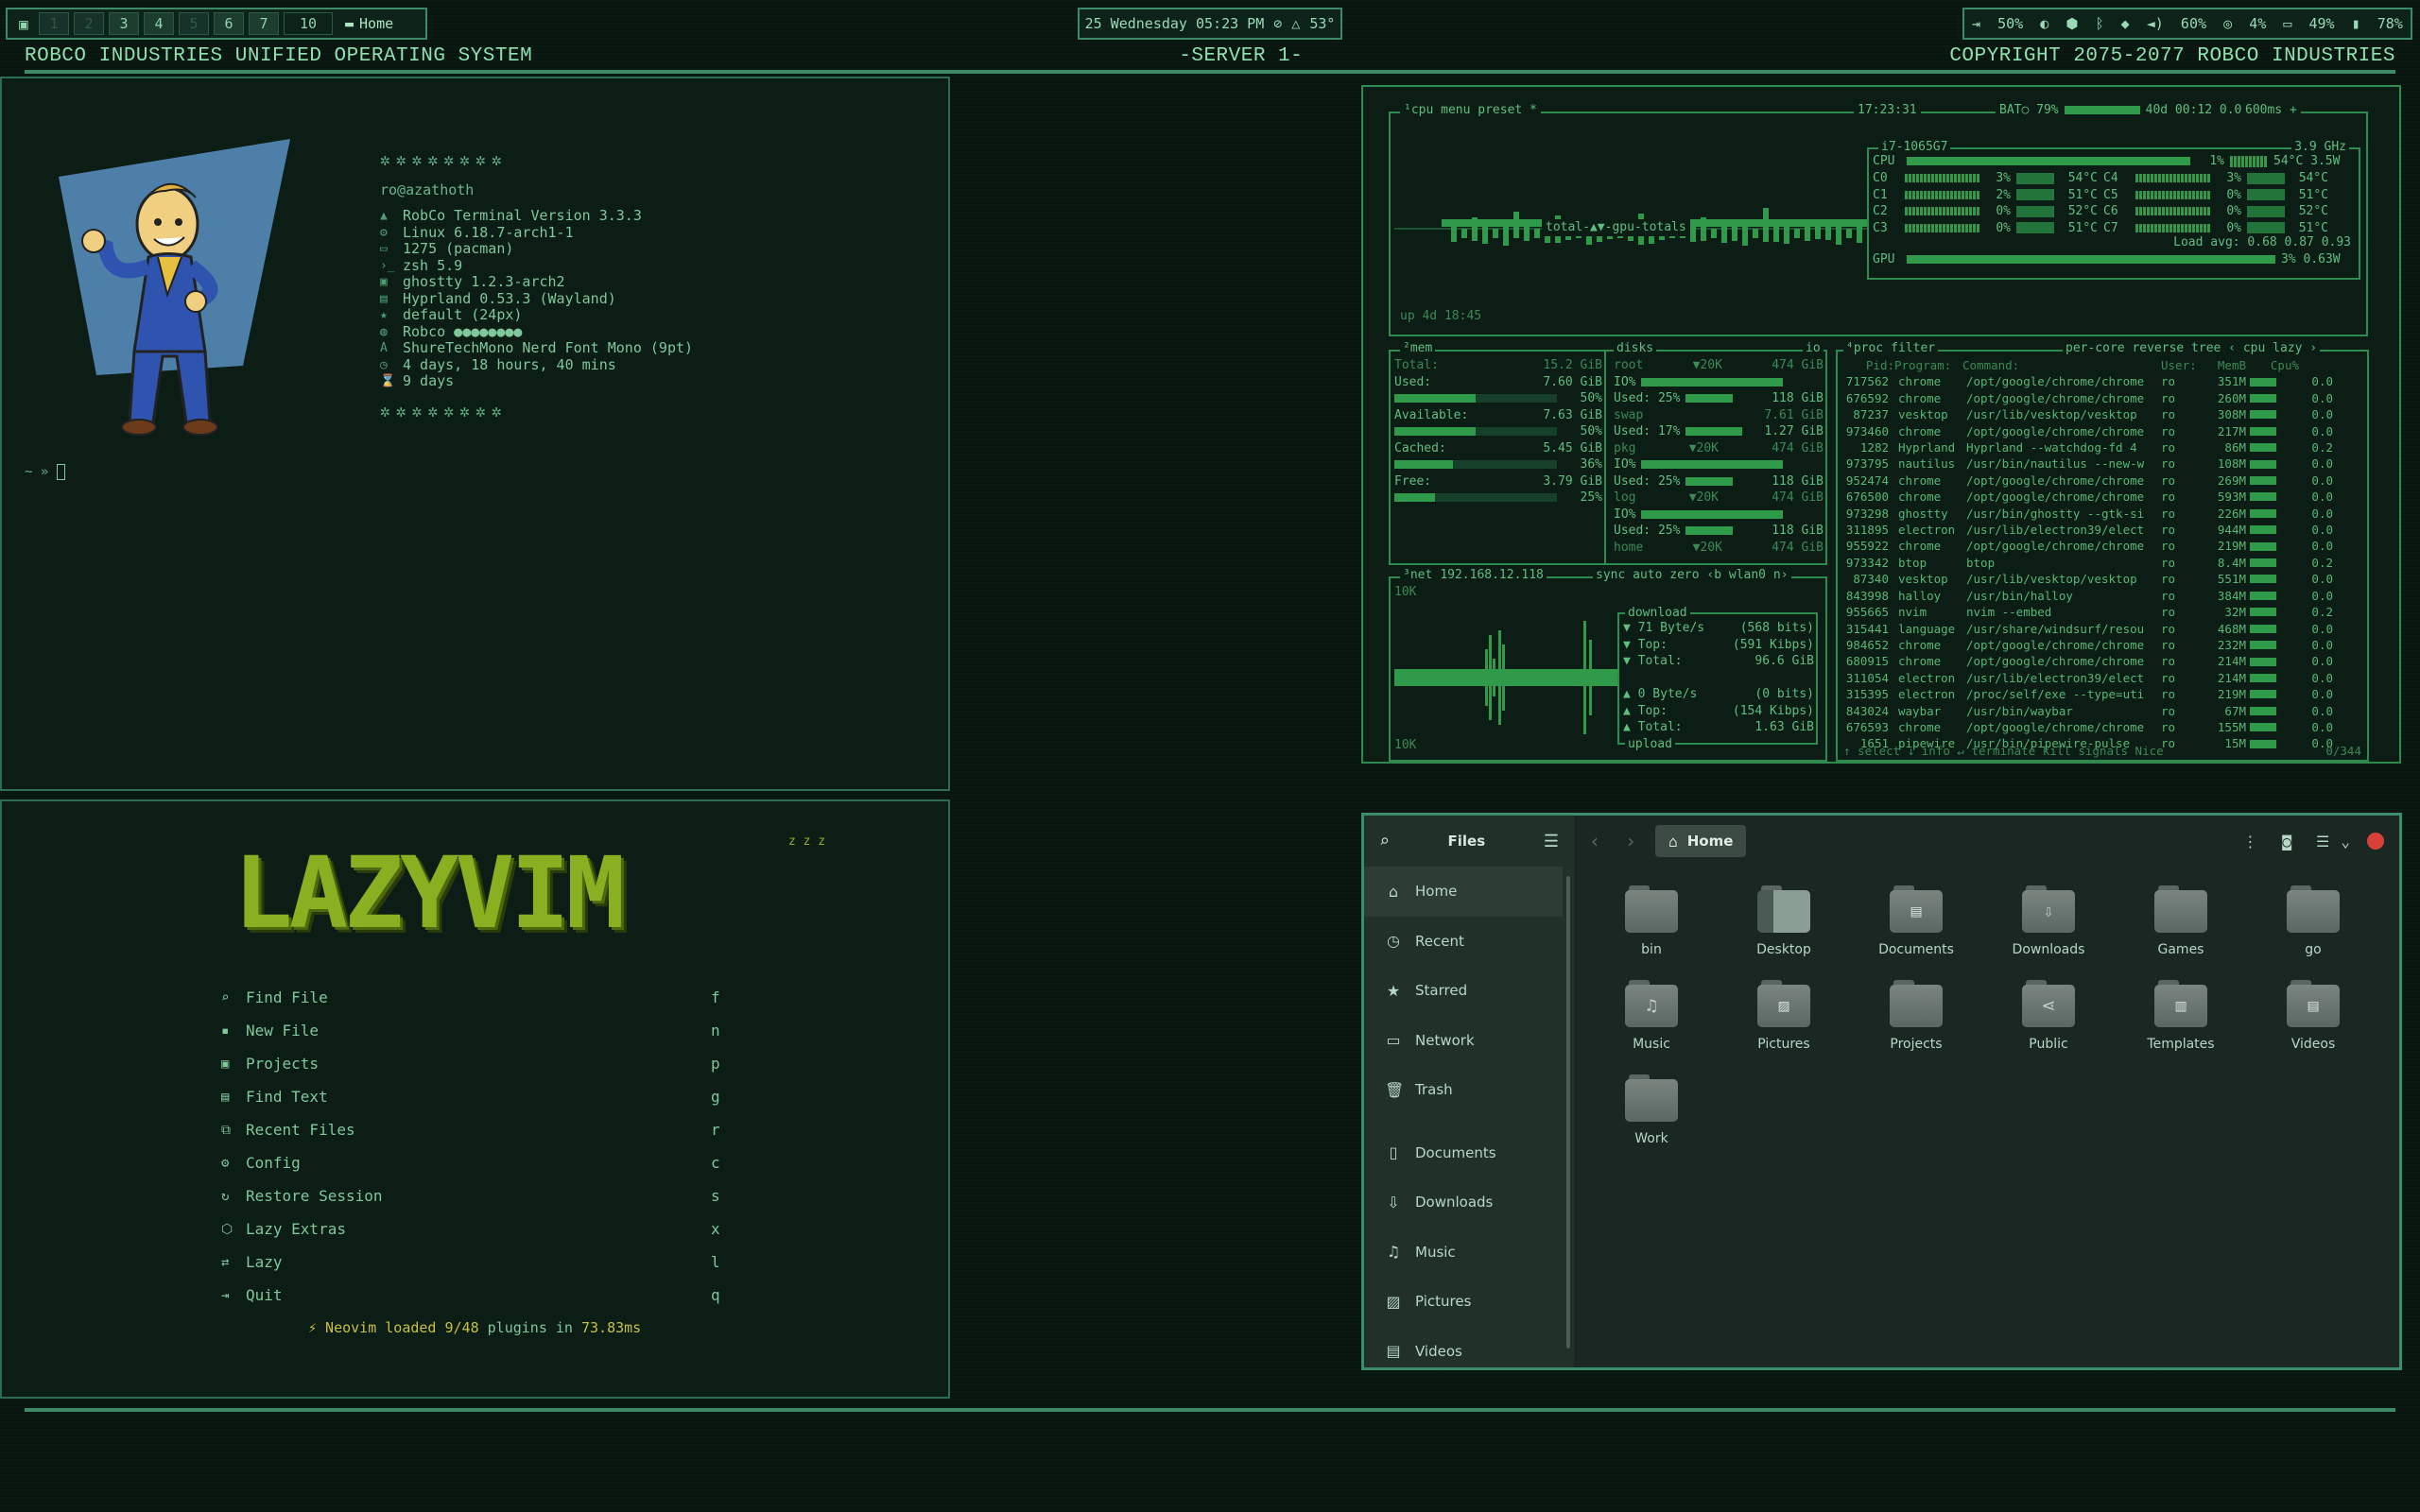  What do you see at coordinates (2072, 23) in the screenshot?
I see `package-icon: ⬢` at bounding box center [2072, 23].